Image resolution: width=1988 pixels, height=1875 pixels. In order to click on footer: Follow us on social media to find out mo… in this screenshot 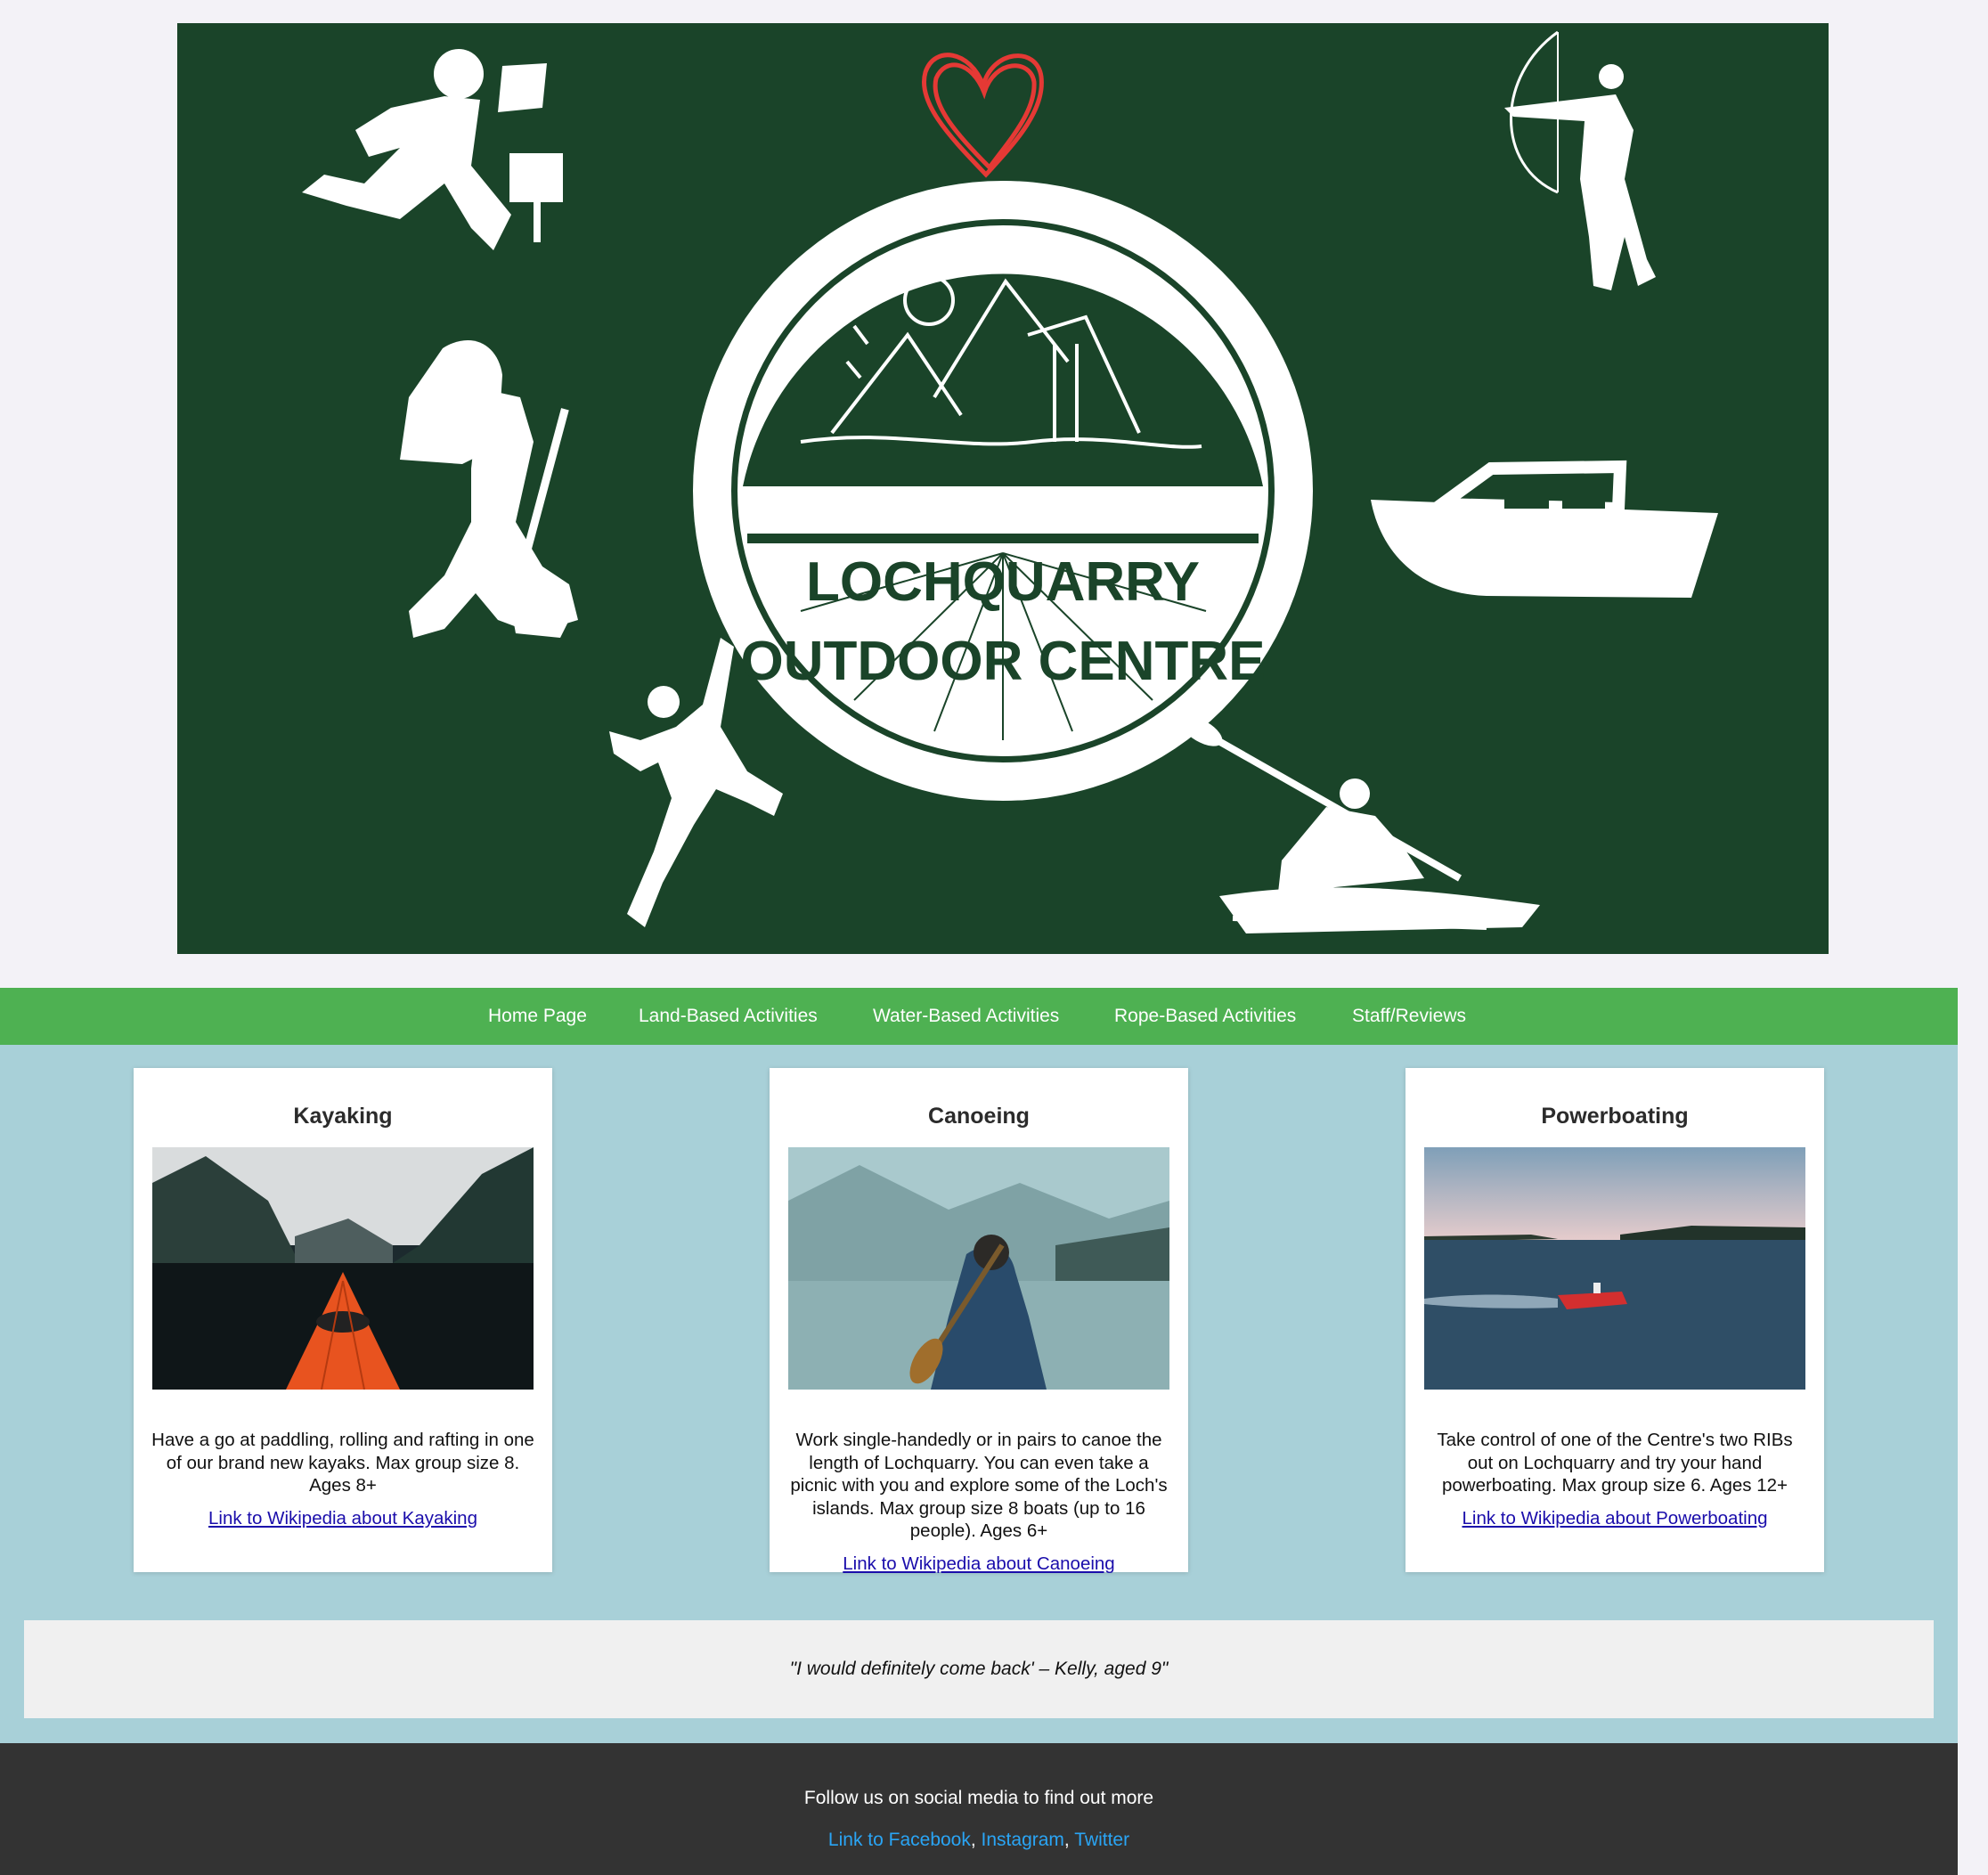, I will do `click(979, 1809)`.